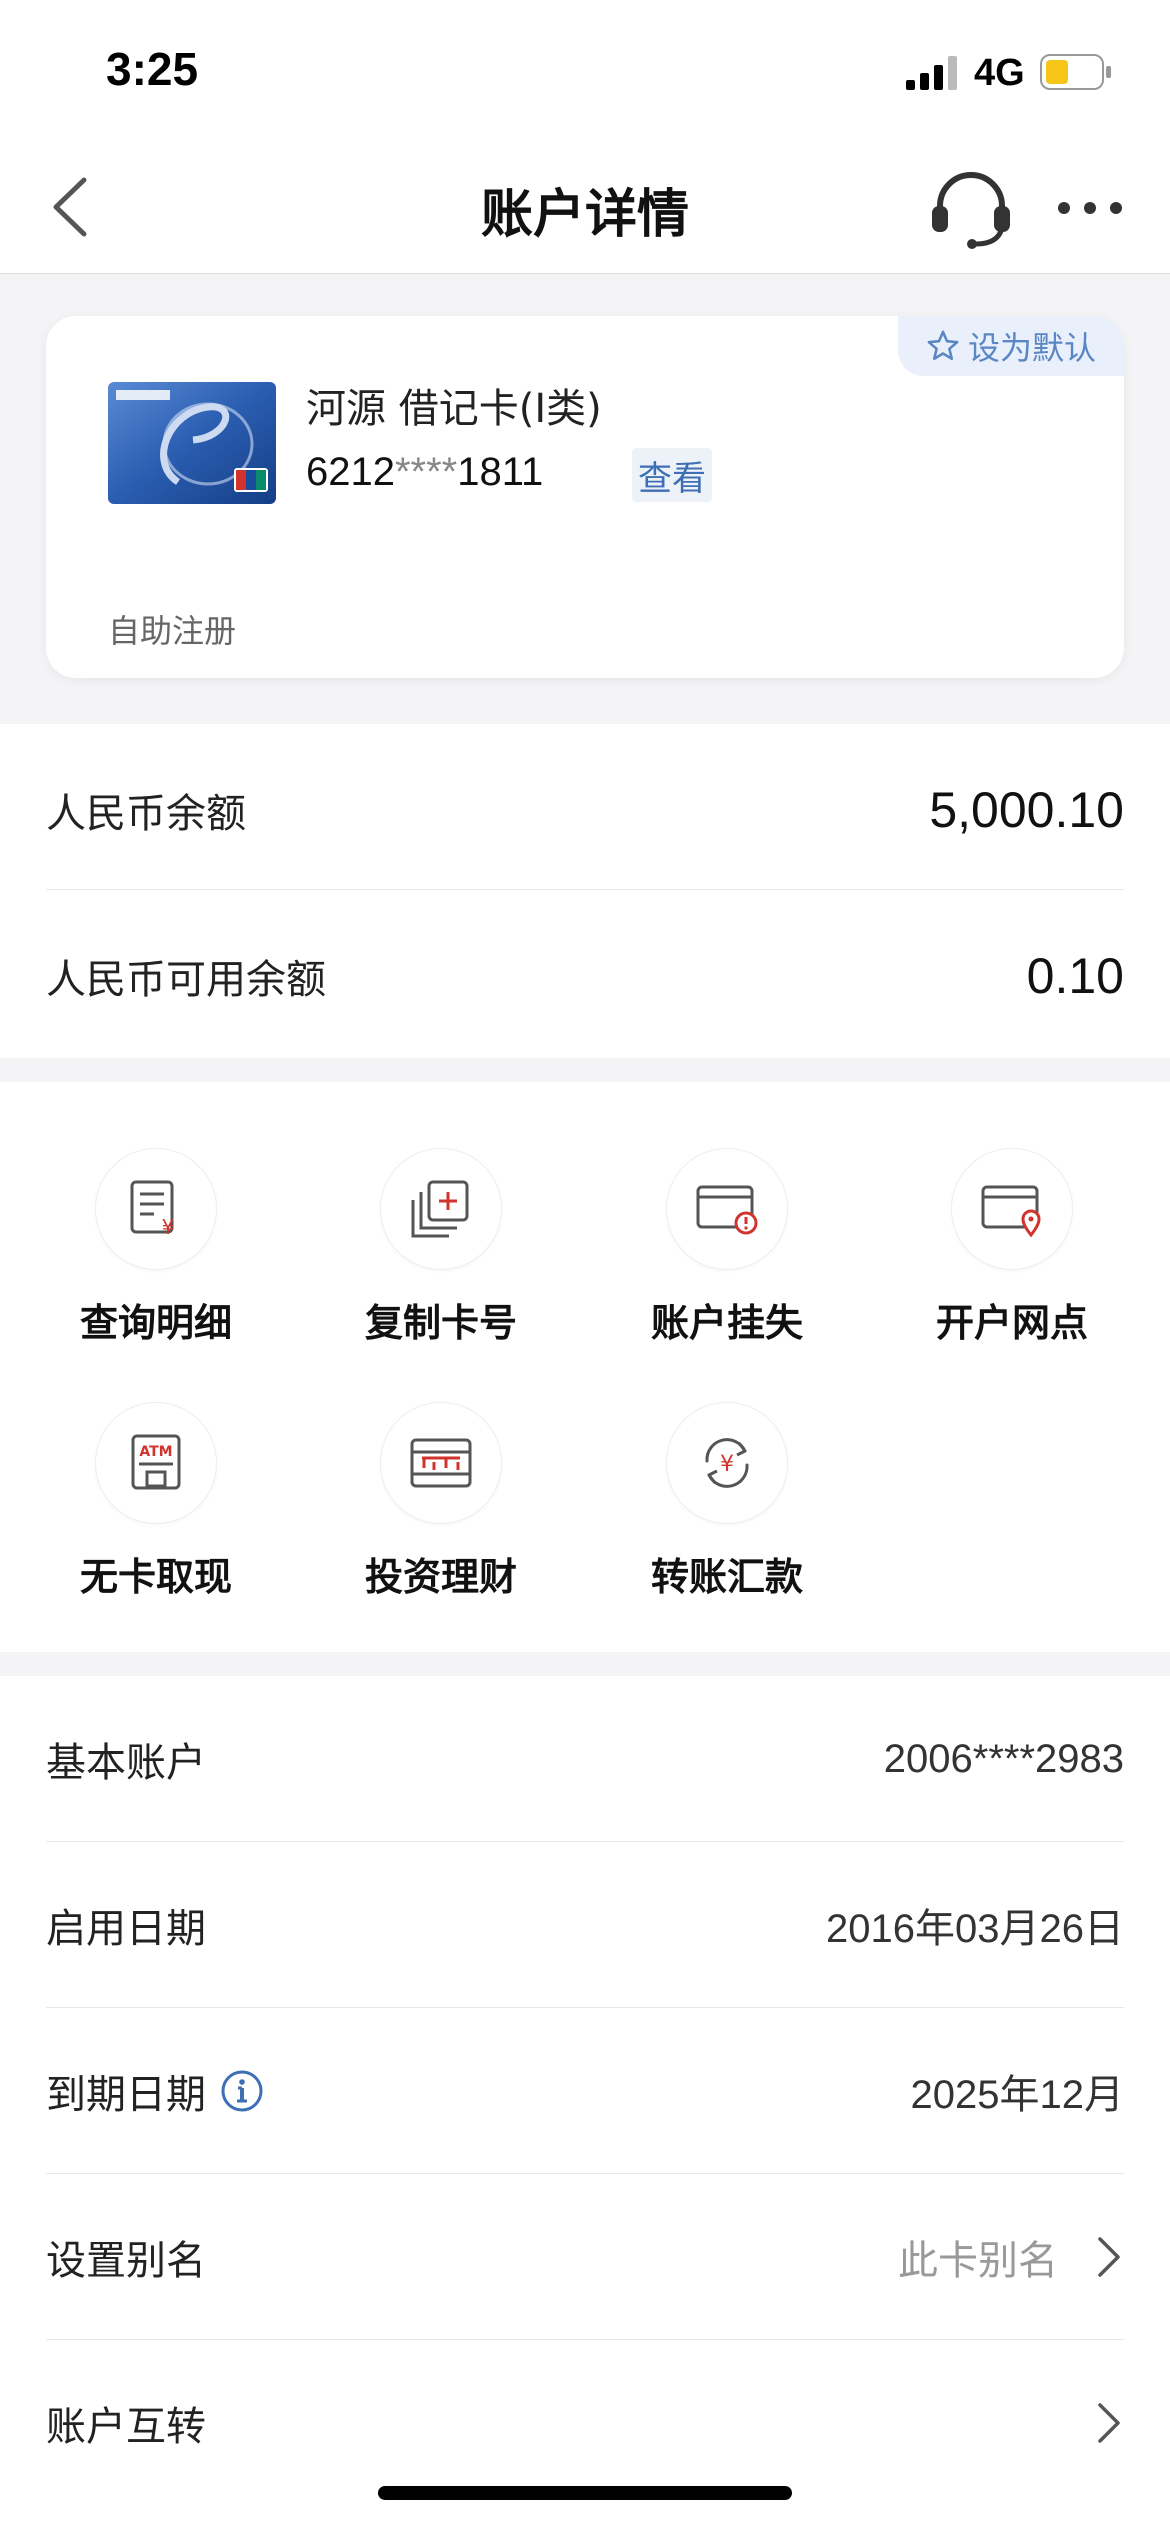 This screenshot has width=1170, height=2532. Describe the element at coordinates (585, 810) in the screenshot. I see `rmb-balance-row: 人民币余额 5,000.10` at that location.